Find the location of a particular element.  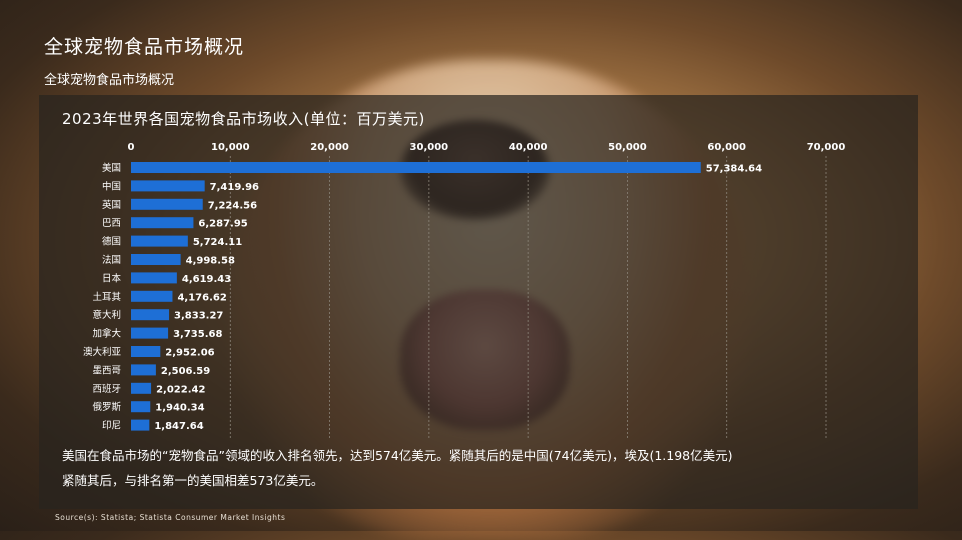

description-line-2: 紧随其后，与排名第一的美国相差573亿美元。 is located at coordinates (193, 480).